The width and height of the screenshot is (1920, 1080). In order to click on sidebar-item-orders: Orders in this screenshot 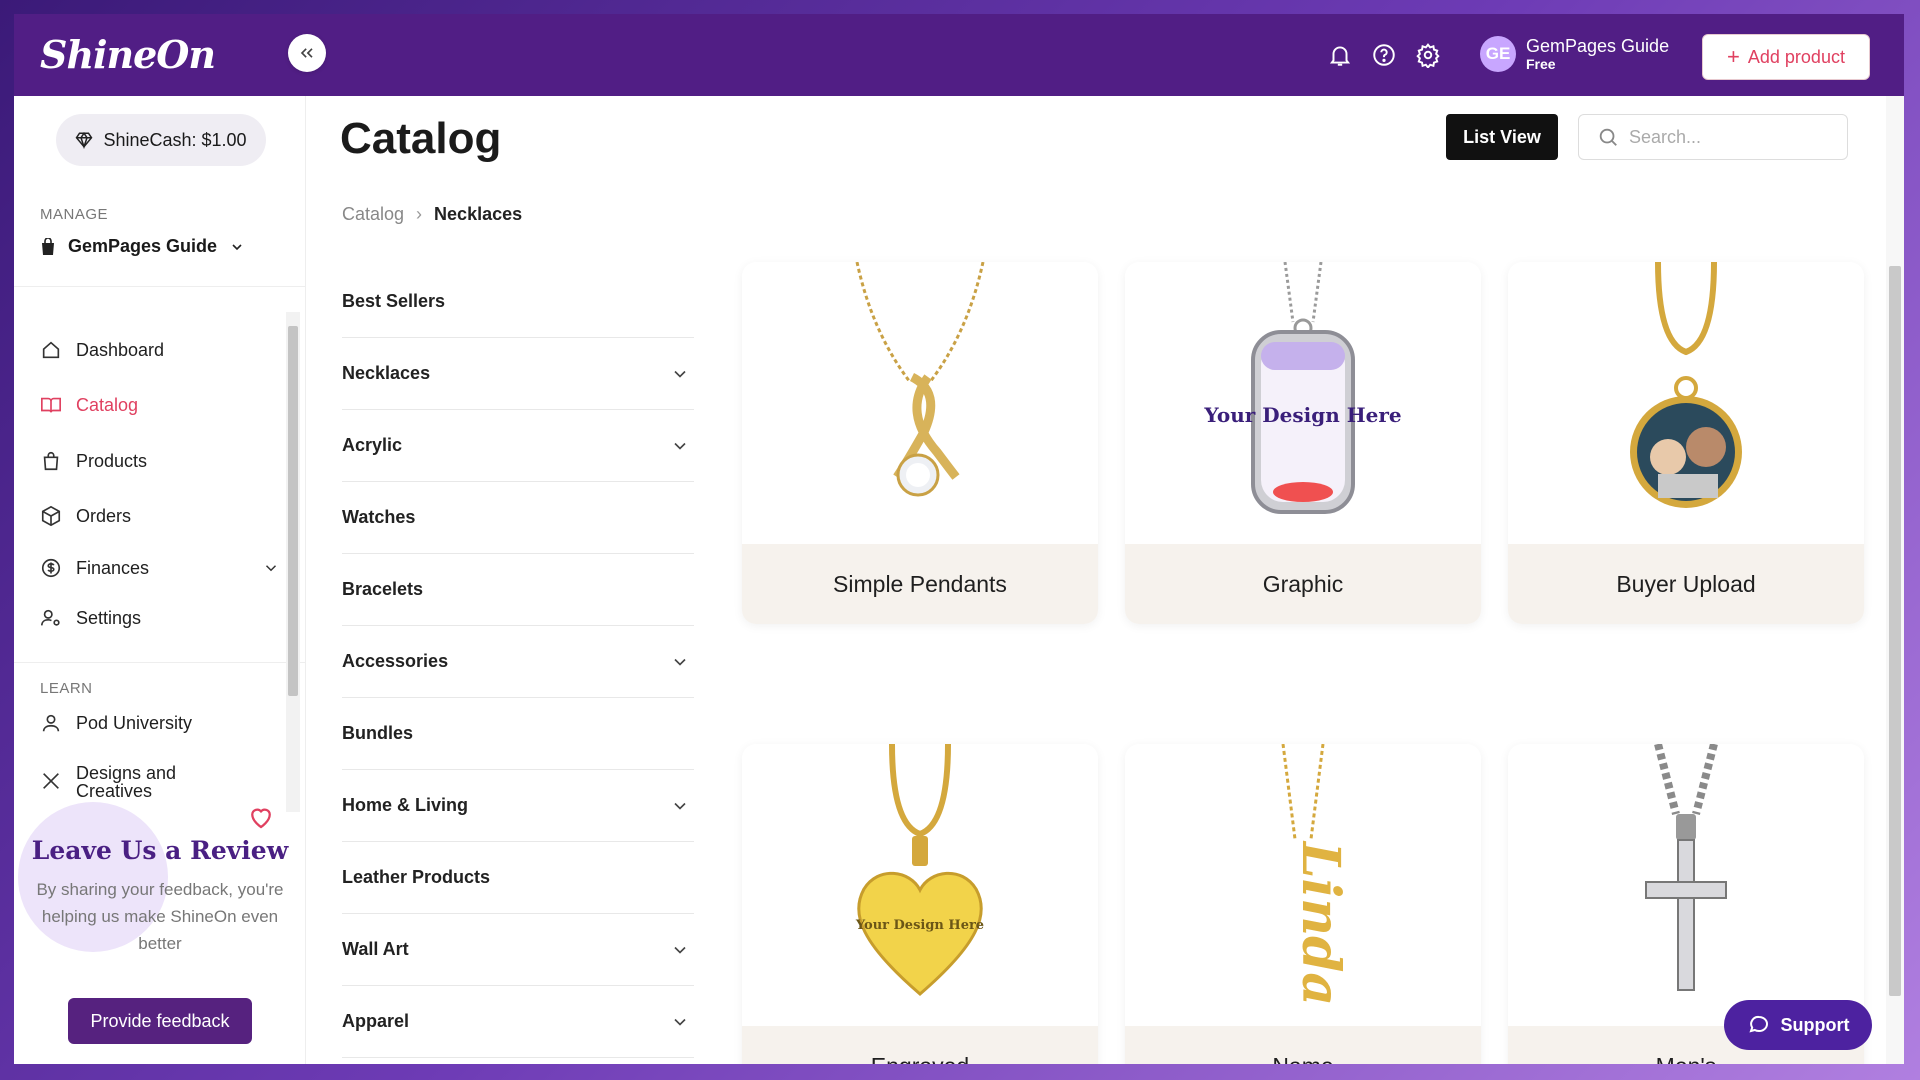, I will do `click(160, 516)`.